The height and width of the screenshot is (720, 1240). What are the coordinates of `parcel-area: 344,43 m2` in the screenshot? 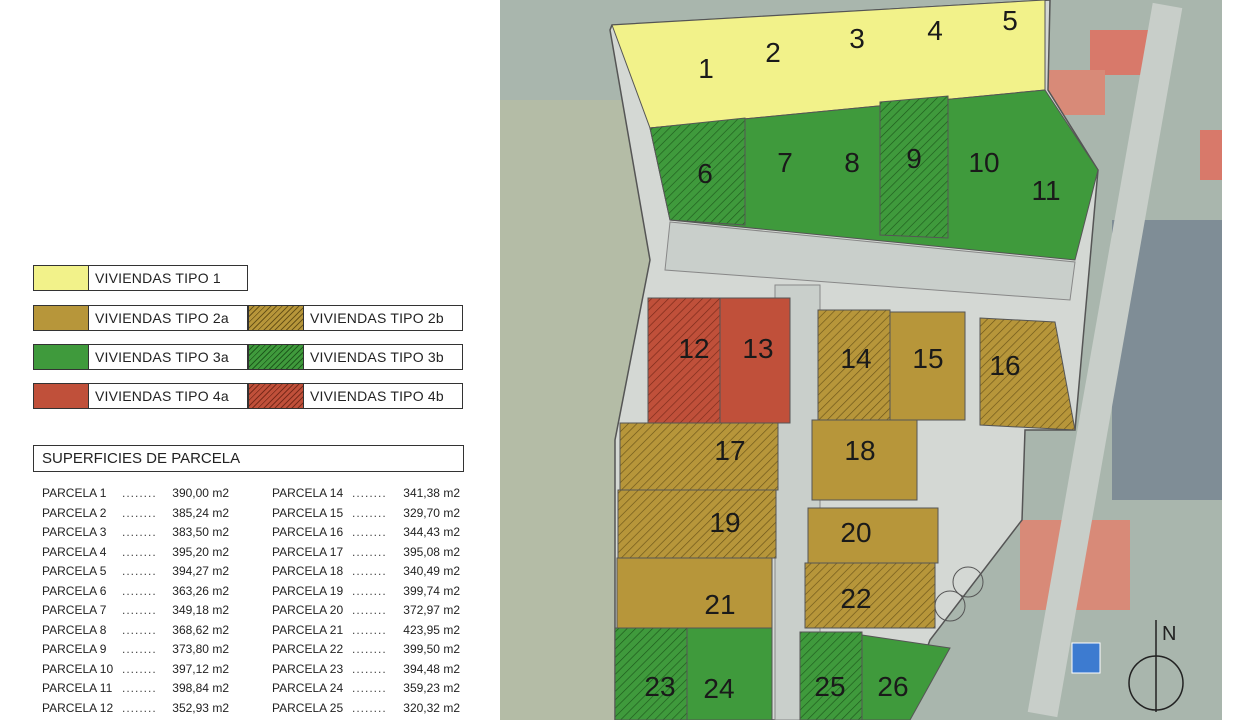 It's located at (431, 532).